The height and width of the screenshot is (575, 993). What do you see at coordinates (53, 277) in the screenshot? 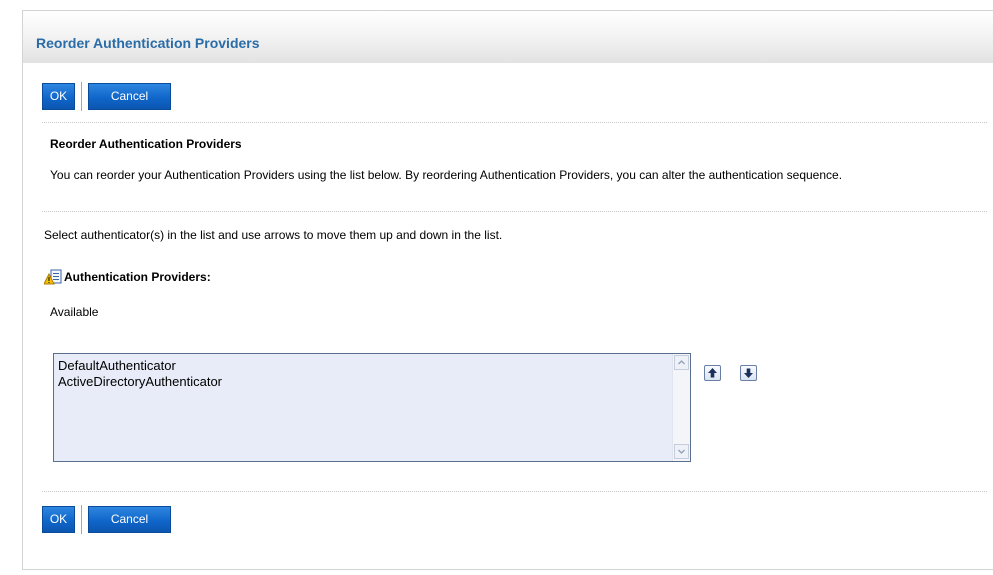
I see `required-field-icon` at bounding box center [53, 277].